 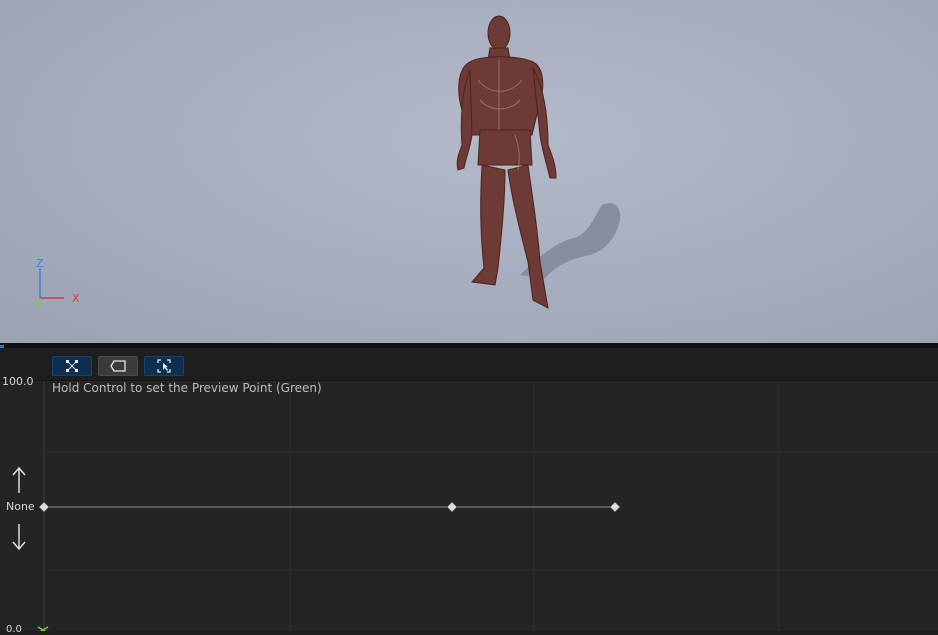 I want to click on tag-button, so click(x=118, y=366).